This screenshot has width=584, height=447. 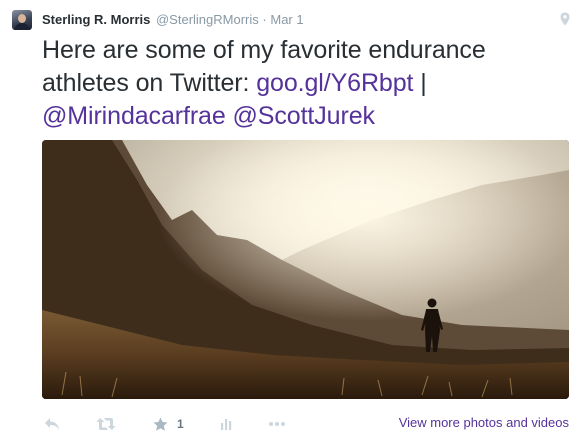 What do you see at coordinates (277, 424) in the screenshot?
I see `ellipsis-icon` at bounding box center [277, 424].